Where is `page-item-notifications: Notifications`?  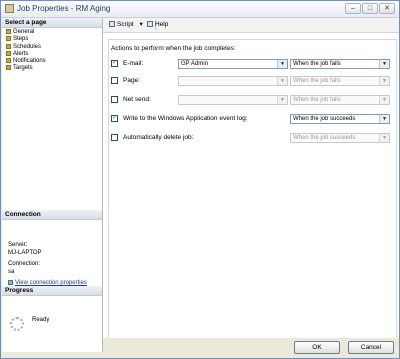
page-item-notifications: Notifications is located at coordinates (26, 61).